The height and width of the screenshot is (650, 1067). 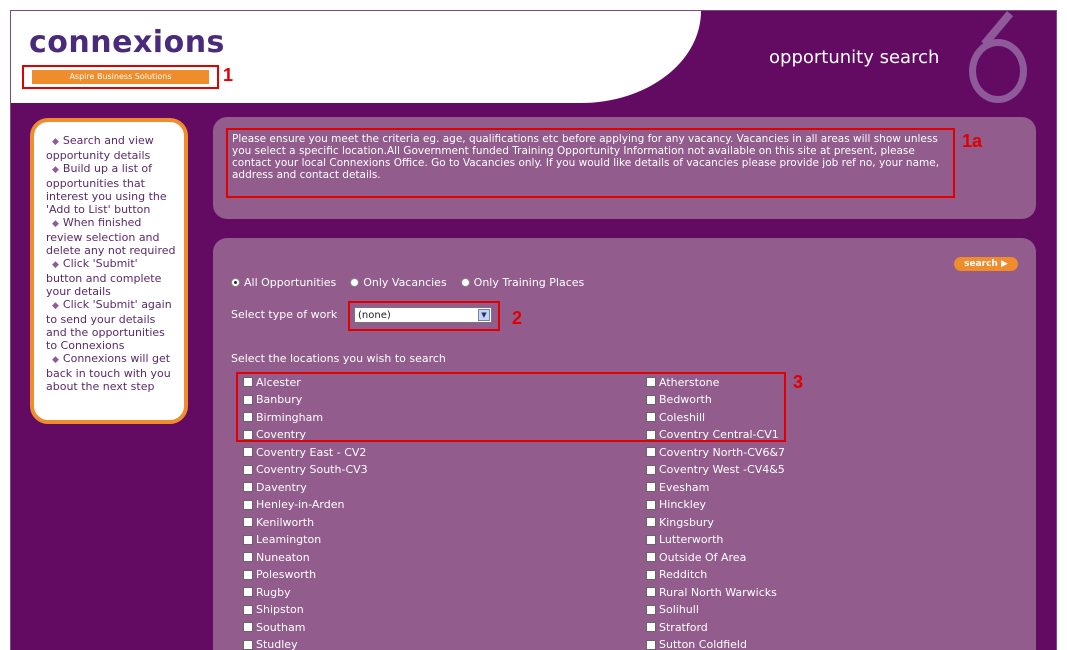 I want to click on play-icon: ▶, so click(x=1004, y=264).